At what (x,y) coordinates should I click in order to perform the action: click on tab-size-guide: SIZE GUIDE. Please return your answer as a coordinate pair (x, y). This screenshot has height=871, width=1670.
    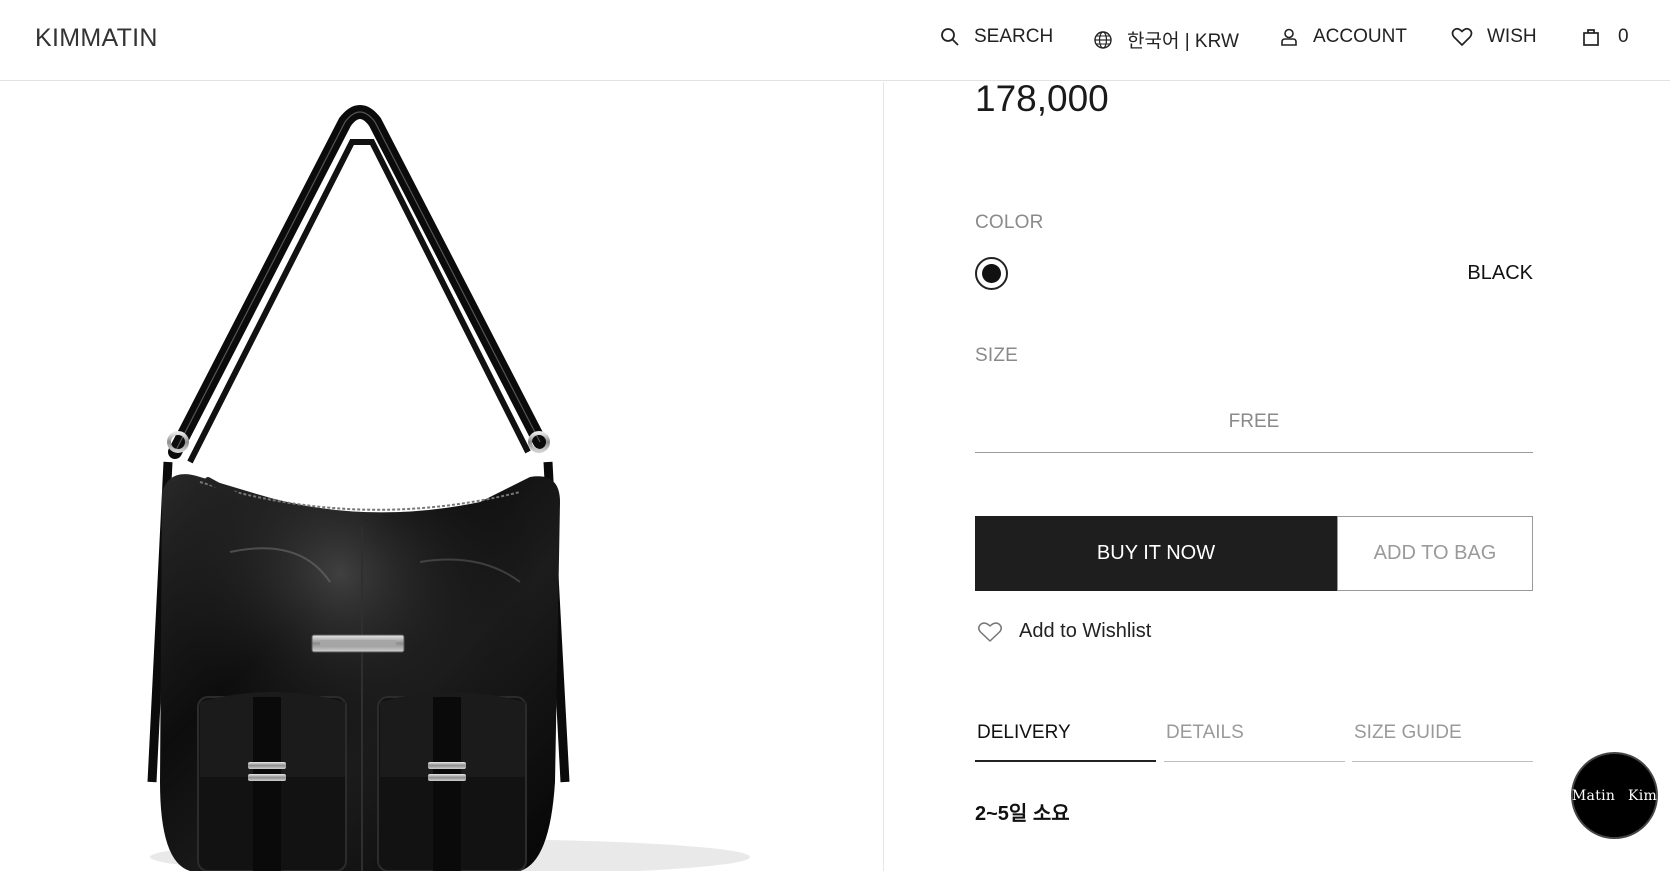
    Looking at the image, I should click on (1442, 742).